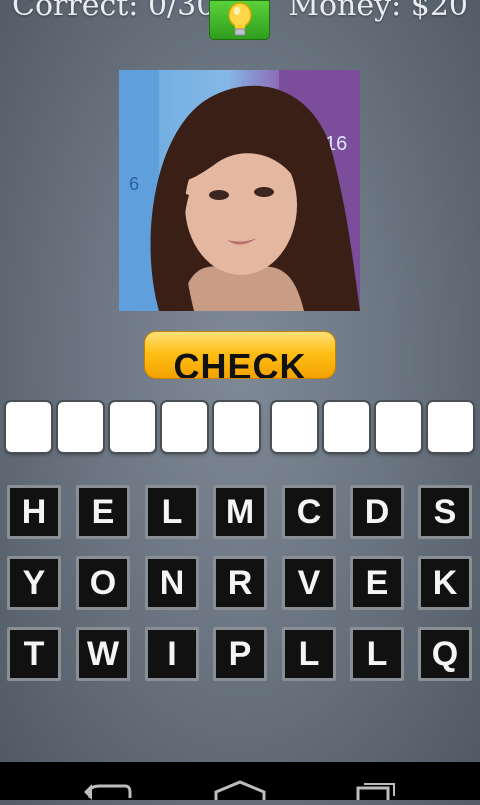 Image resolution: width=480 pixels, height=805 pixels. Describe the element at coordinates (378, 11) in the screenshot. I see `money-counter: Money: $20` at that location.